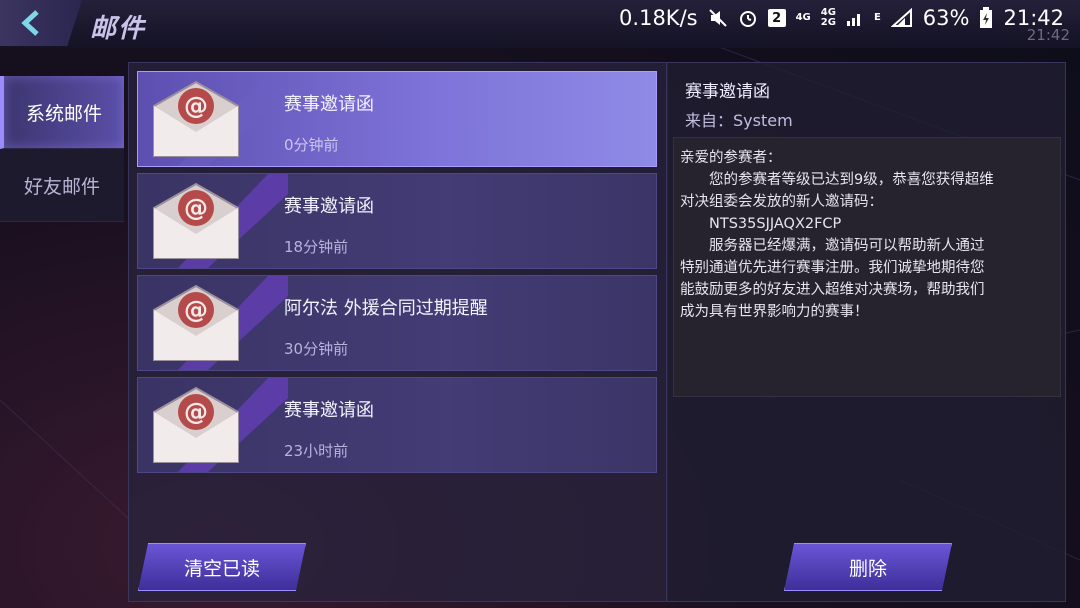 This screenshot has height=608, width=1080. Describe the element at coordinates (30, 23) in the screenshot. I see `back-arrow-icon` at that location.